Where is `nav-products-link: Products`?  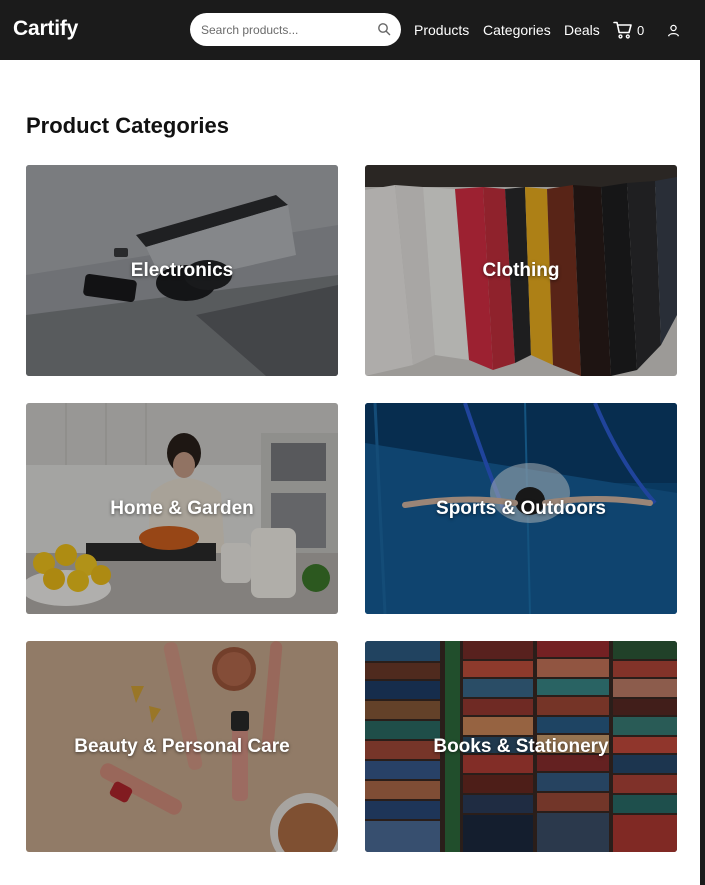 nav-products-link: Products is located at coordinates (441, 30).